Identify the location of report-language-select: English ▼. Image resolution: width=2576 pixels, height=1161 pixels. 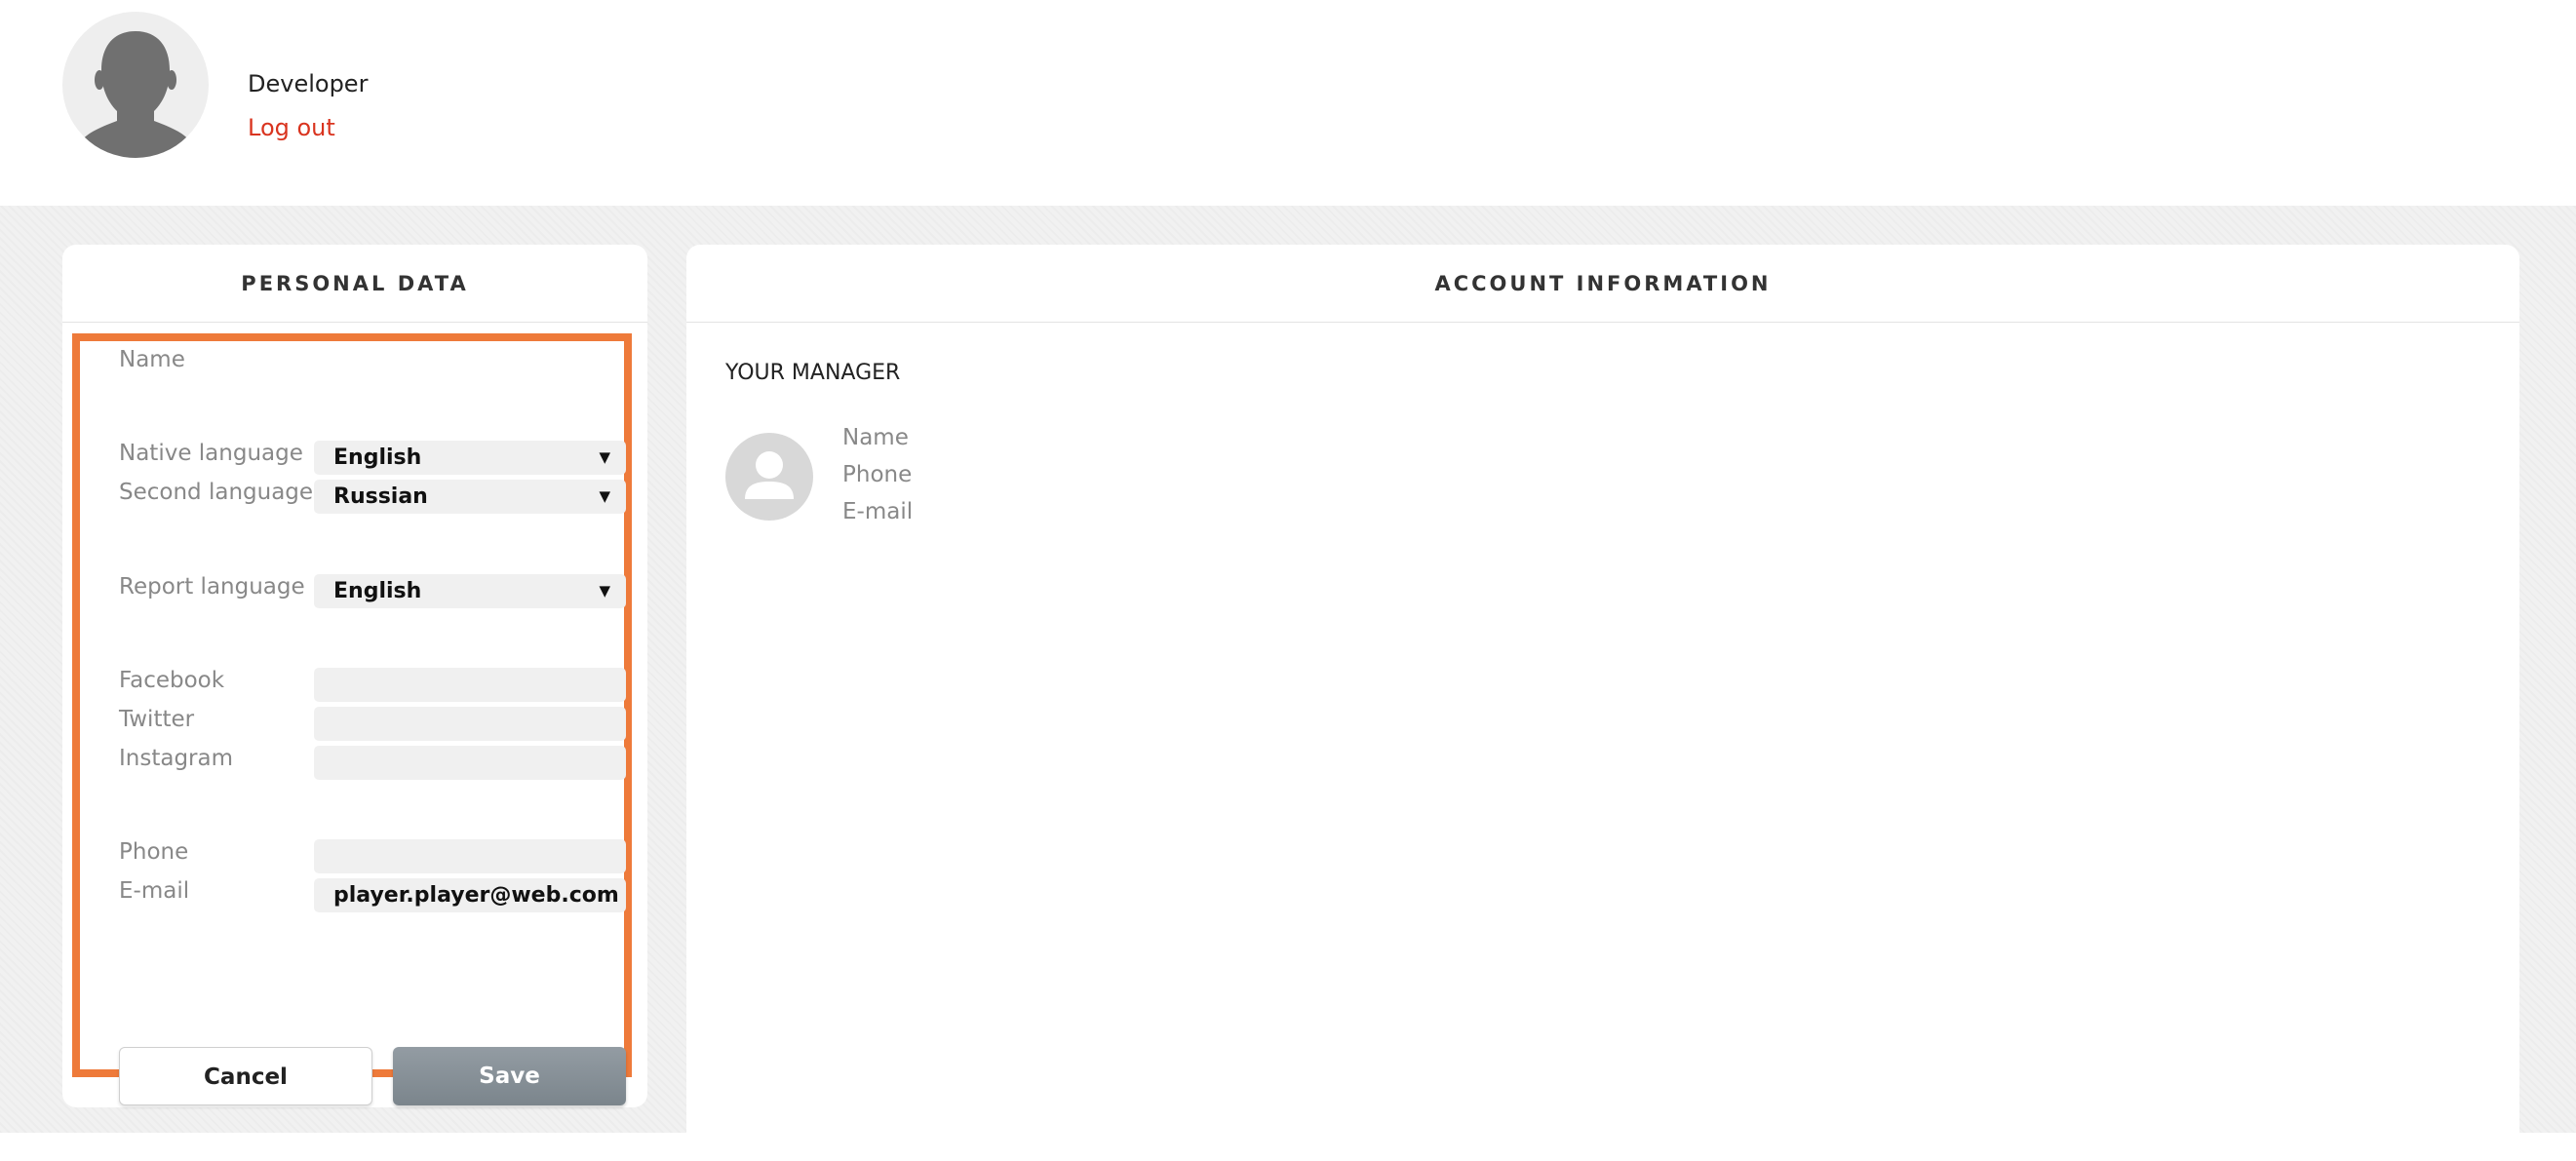
(470, 591).